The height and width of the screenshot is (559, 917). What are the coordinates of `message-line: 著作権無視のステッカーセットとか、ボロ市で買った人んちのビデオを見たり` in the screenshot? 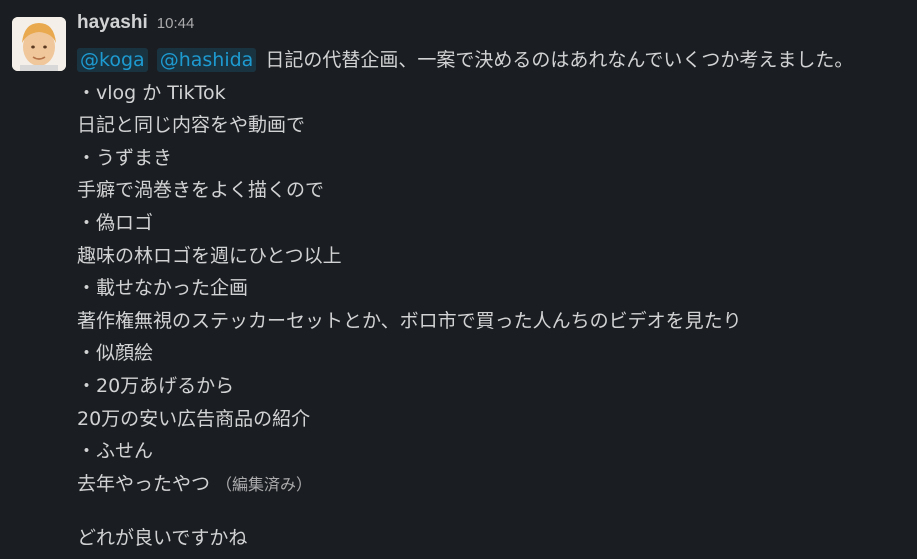 It's located at (409, 320).